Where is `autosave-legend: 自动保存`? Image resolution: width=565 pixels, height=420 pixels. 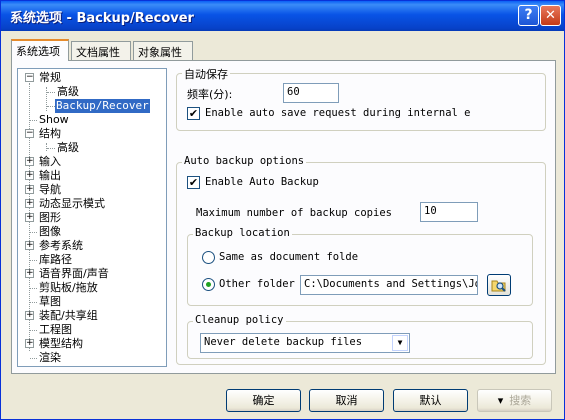 autosave-legend: 自动保存 is located at coordinates (206, 74).